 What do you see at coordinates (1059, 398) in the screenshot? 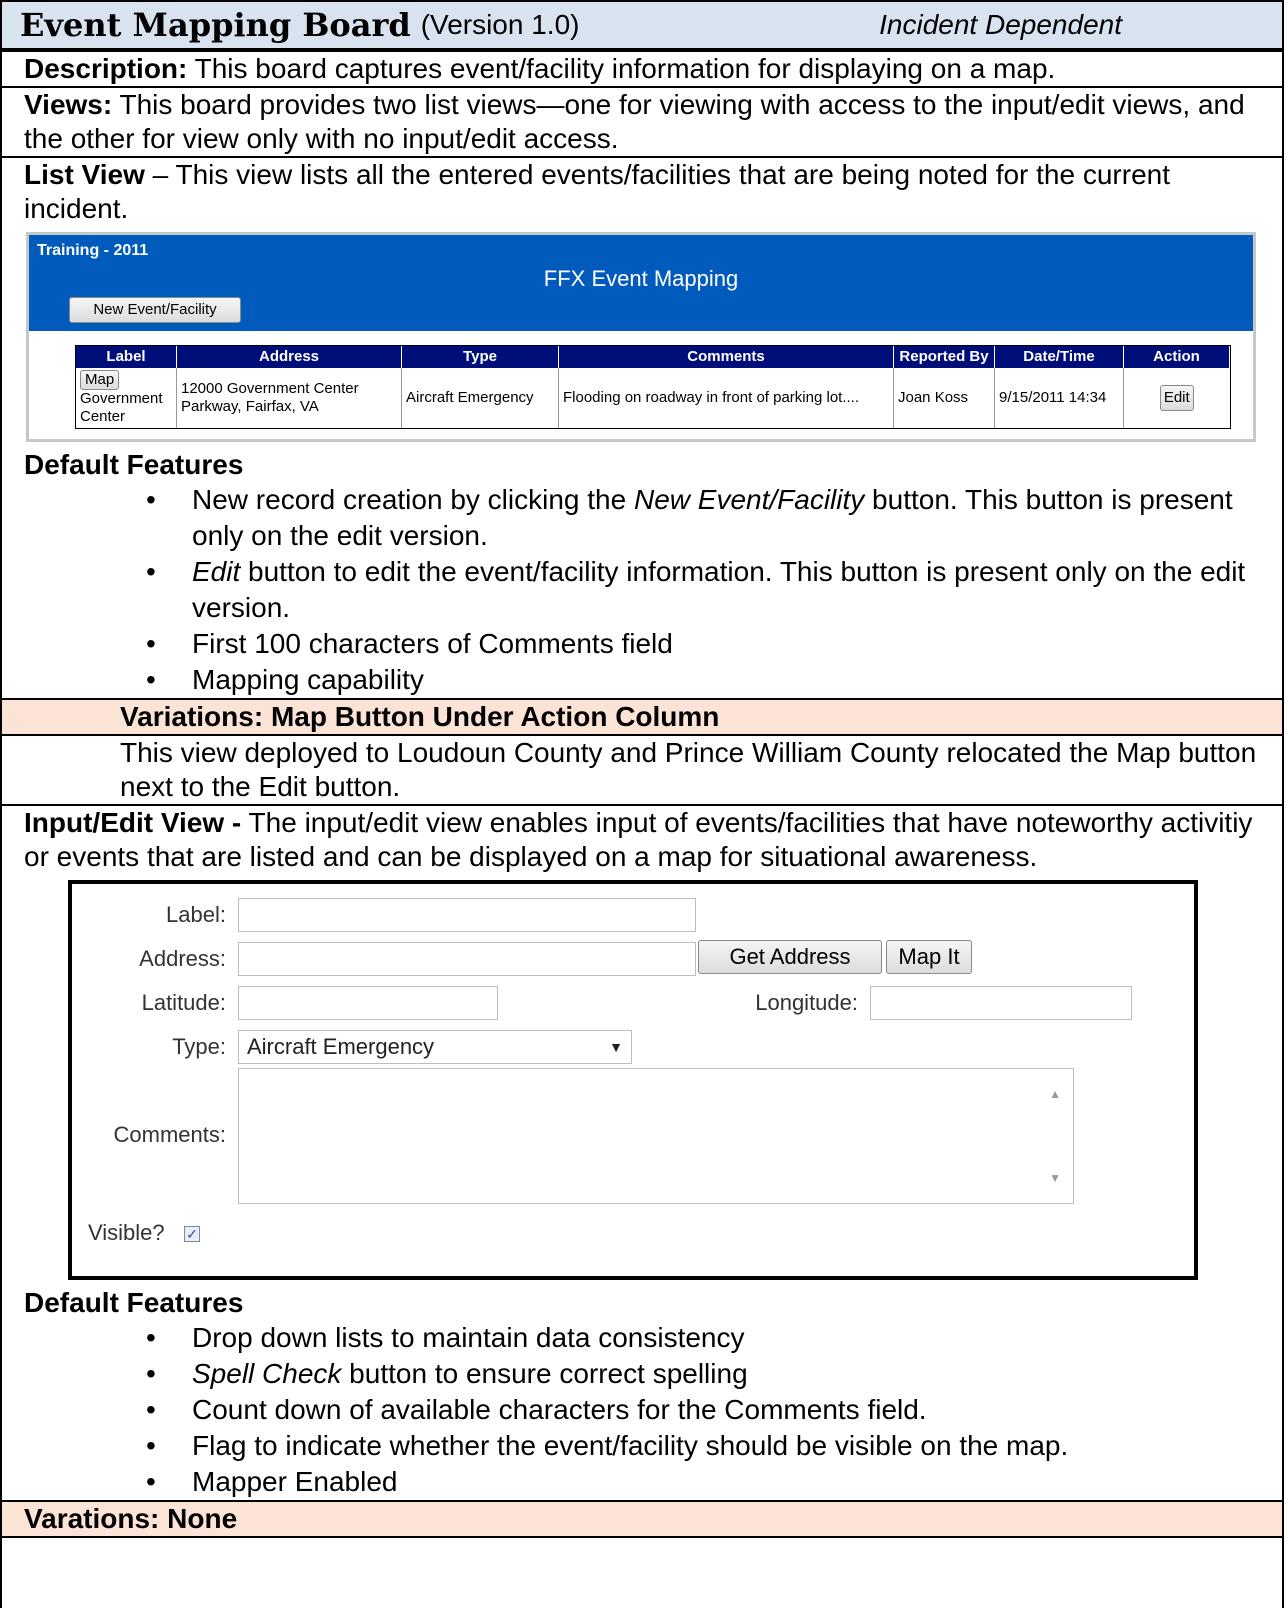
I see `cell-datetime: 9/15/2011 14:34` at bounding box center [1059, 398].